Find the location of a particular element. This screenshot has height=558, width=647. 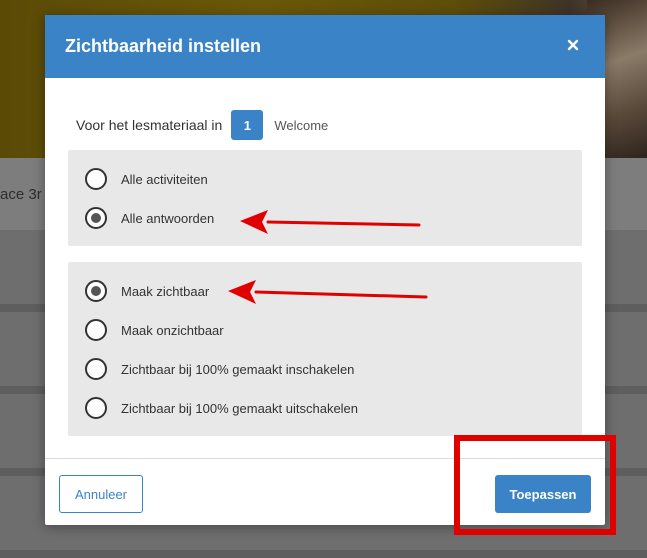

chapter-name: Welcome is located at coordinates (301, 125).